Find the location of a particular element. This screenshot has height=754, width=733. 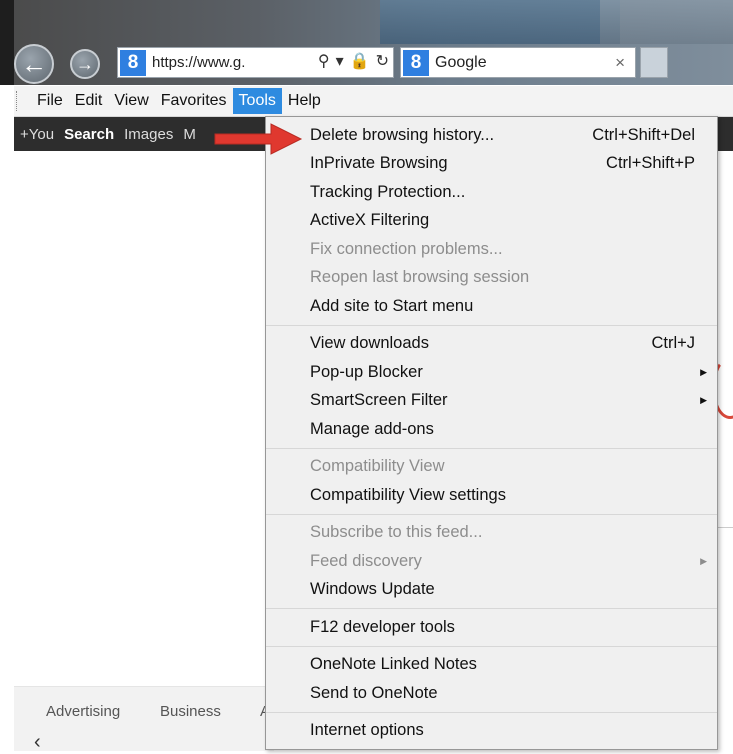

menu-favorites: Favorites is located at coordinates (194, 101).